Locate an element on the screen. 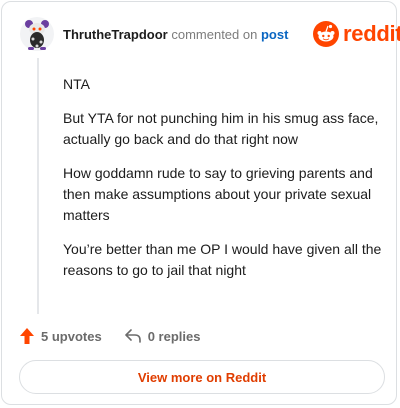 The height and width of the screenshot is (408, 400). reply-button: 0 replies is located at coordinates (162, 336).